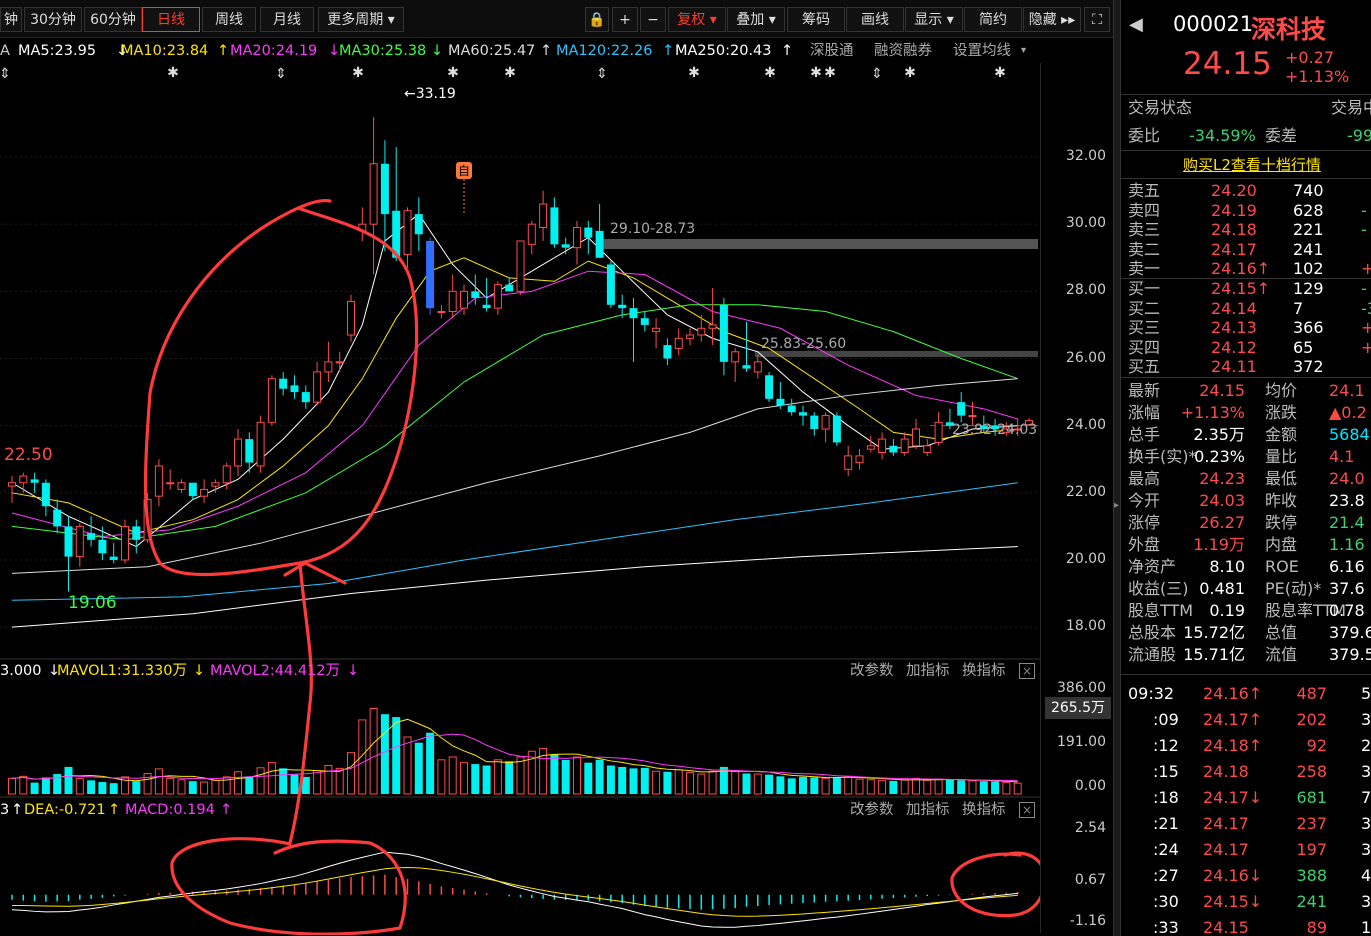 The height and width of the screenshot is (936, 1371). I want to click on ask-row: 卖二 24.17 241, so click(1246, 250).